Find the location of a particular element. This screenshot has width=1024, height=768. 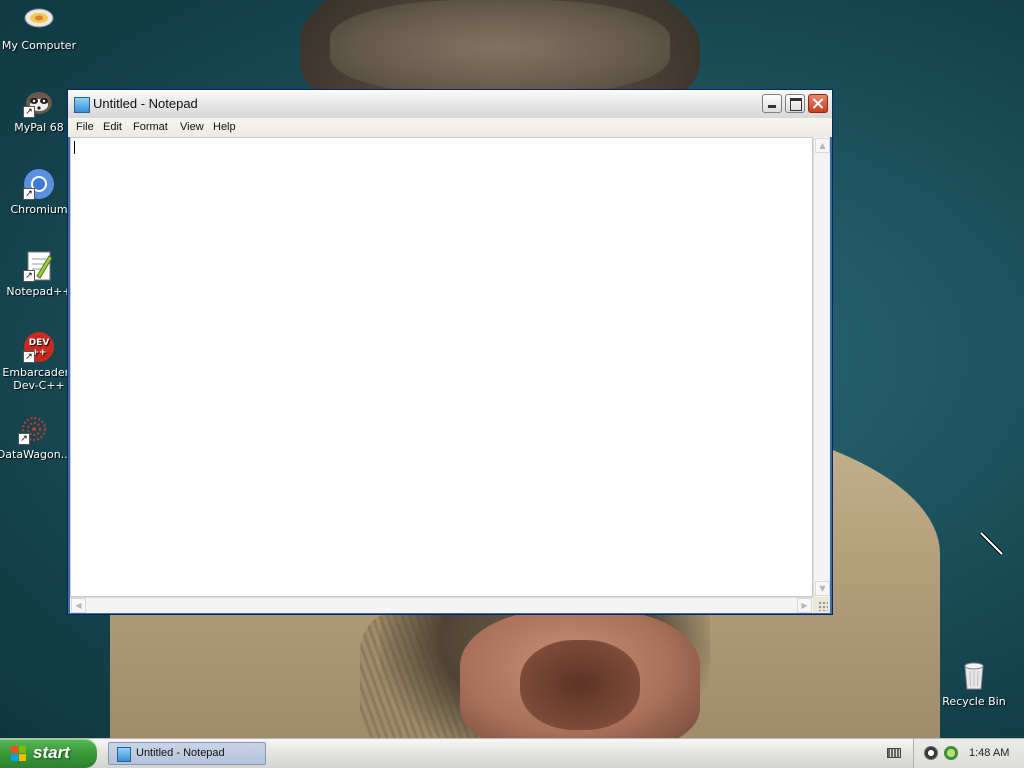

vertical-scrollbar: ▲ ▼ is located at coordinates (821, 367).